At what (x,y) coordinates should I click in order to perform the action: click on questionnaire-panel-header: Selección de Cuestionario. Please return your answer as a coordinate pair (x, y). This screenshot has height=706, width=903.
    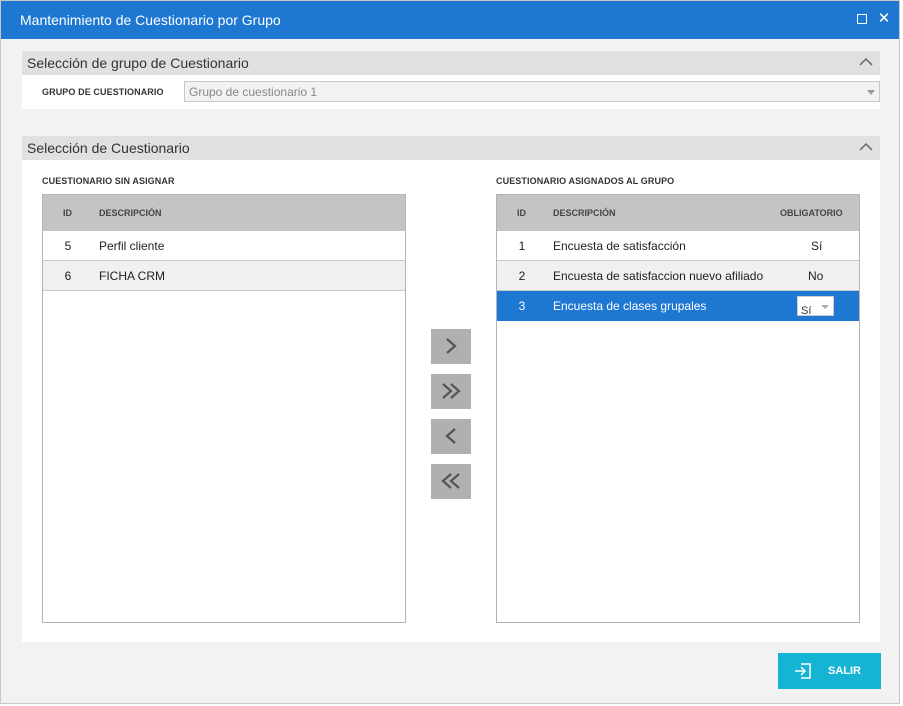
    Looking at the image, I should click on (451, 148).